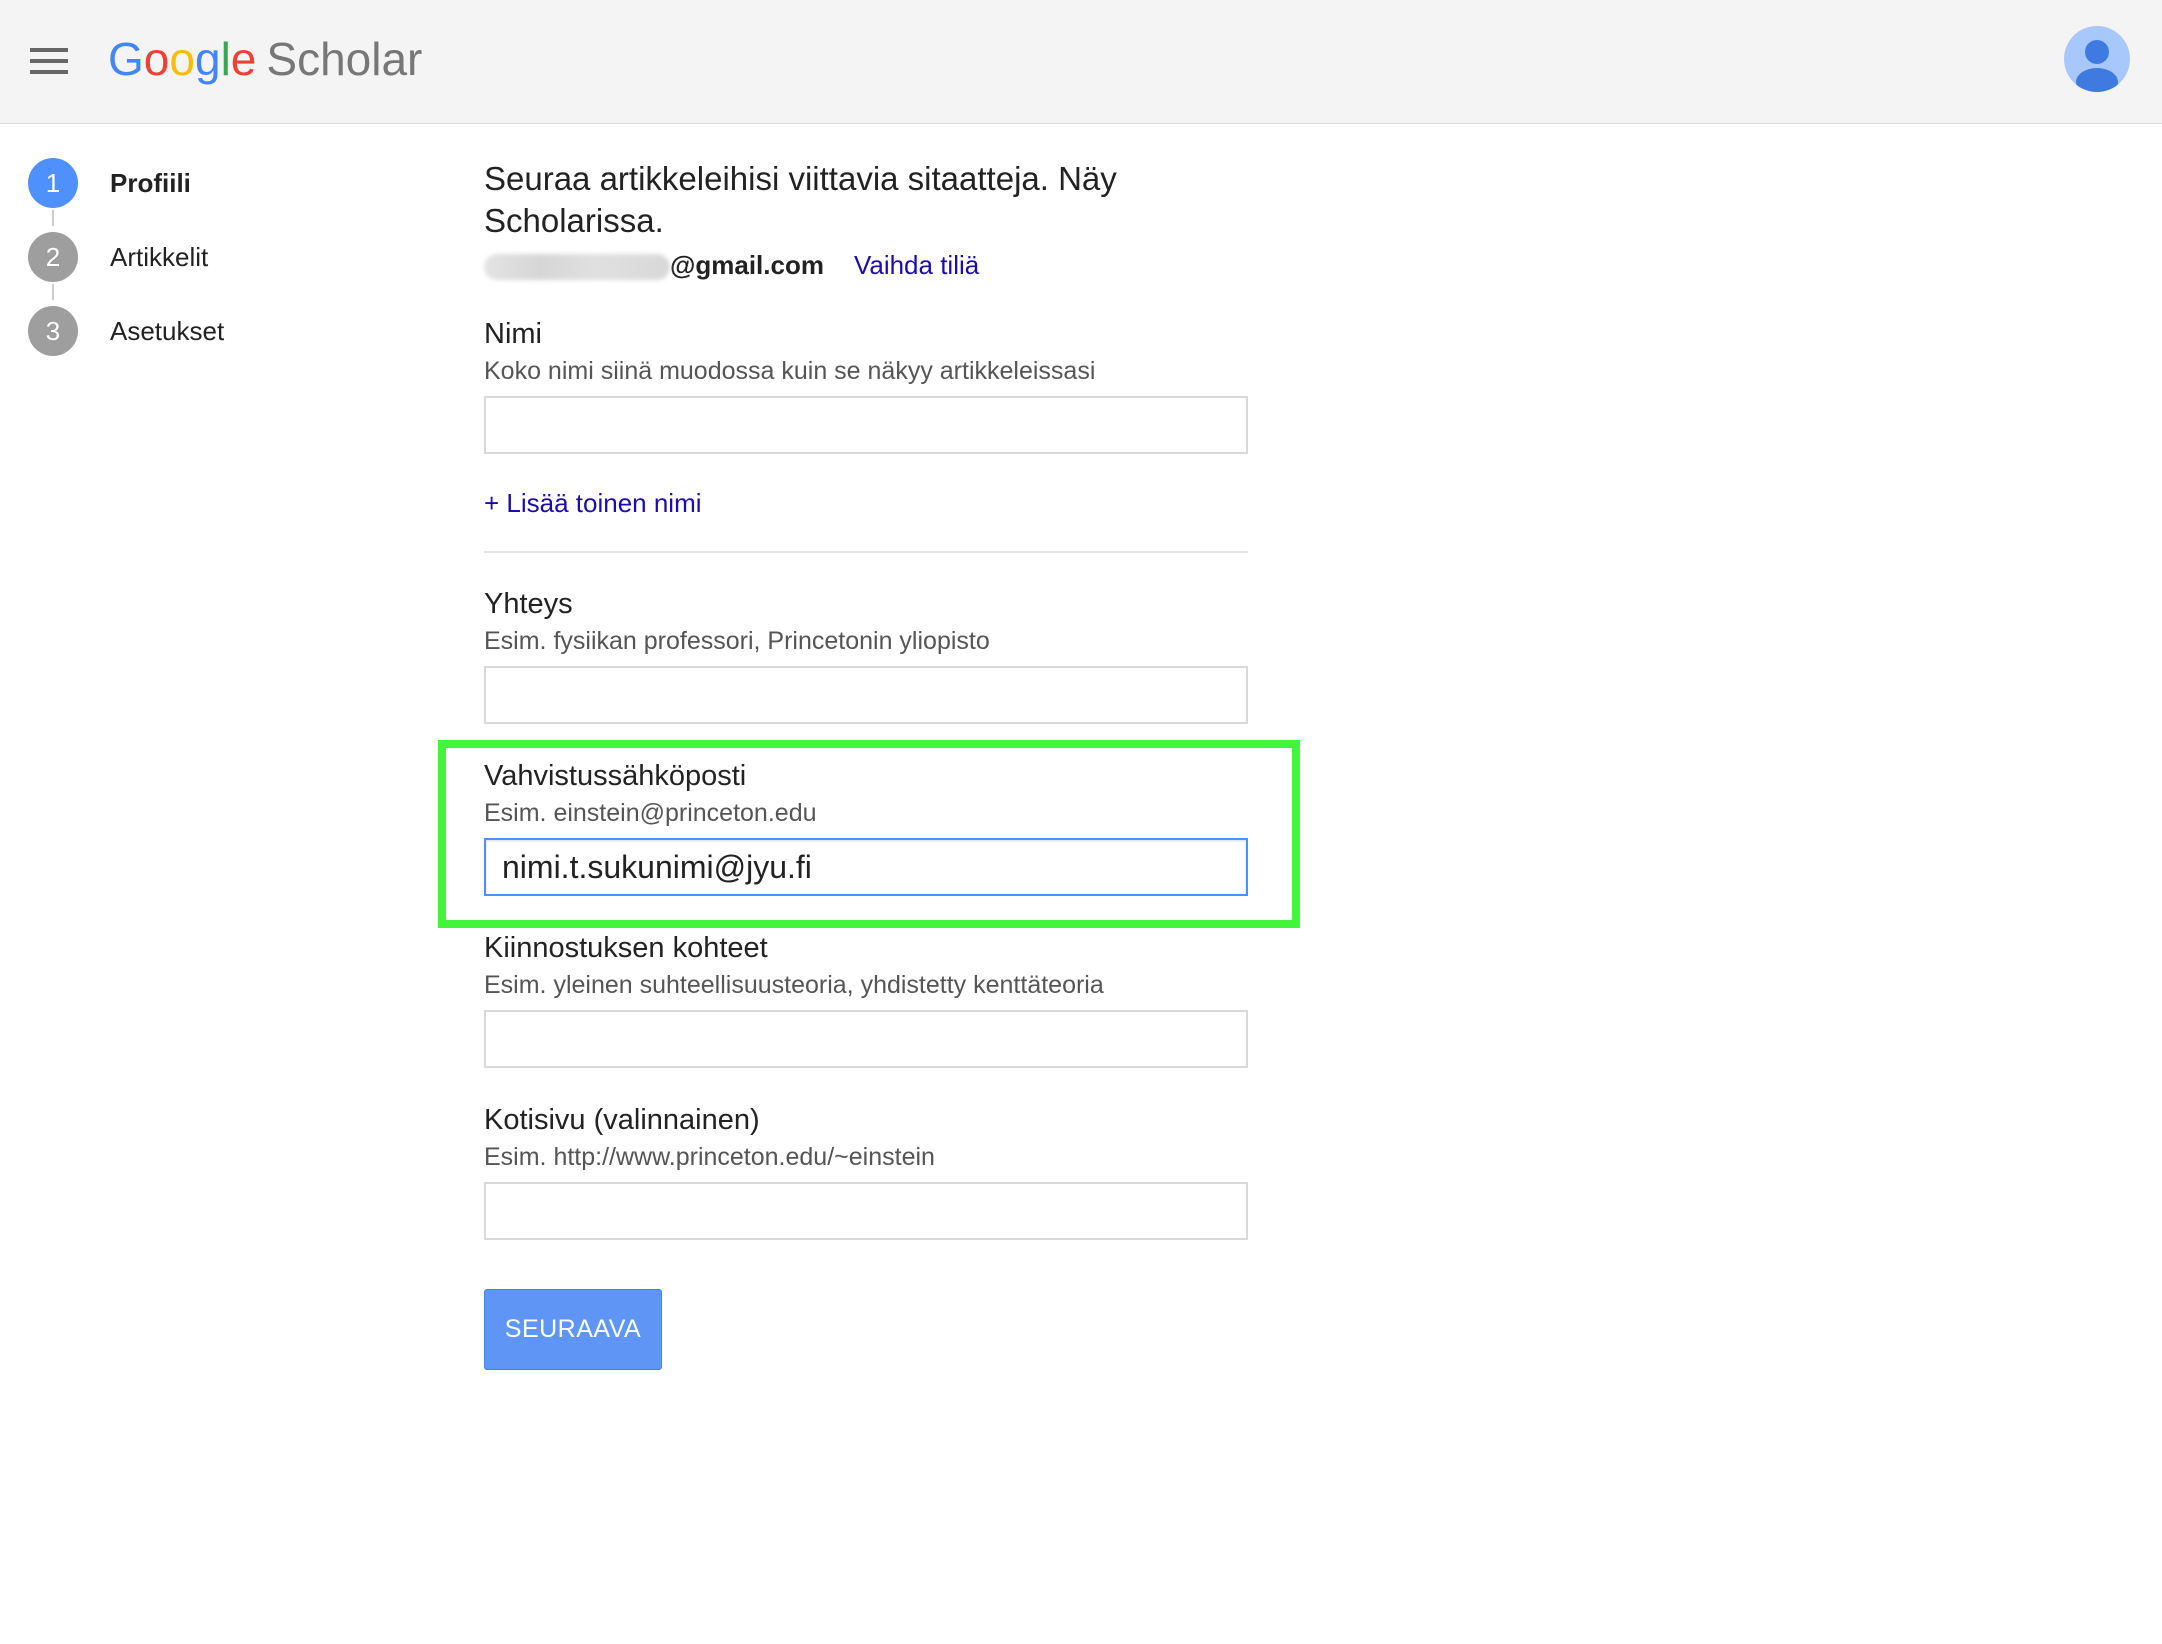 The width and height of the screenshot is (2162, 1644). Describe the element at coordinates (53, 331) in the screenshot. I see `step-number-badge: 3` at that location.